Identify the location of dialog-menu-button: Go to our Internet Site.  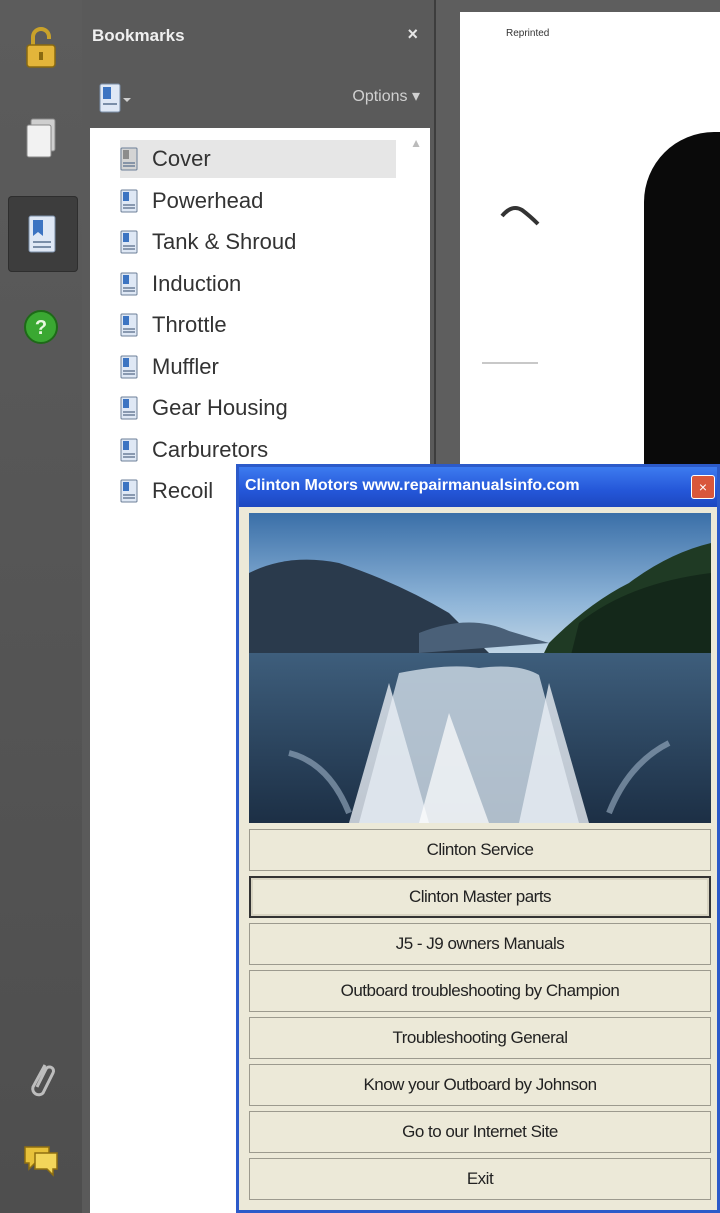
(480, 1132).